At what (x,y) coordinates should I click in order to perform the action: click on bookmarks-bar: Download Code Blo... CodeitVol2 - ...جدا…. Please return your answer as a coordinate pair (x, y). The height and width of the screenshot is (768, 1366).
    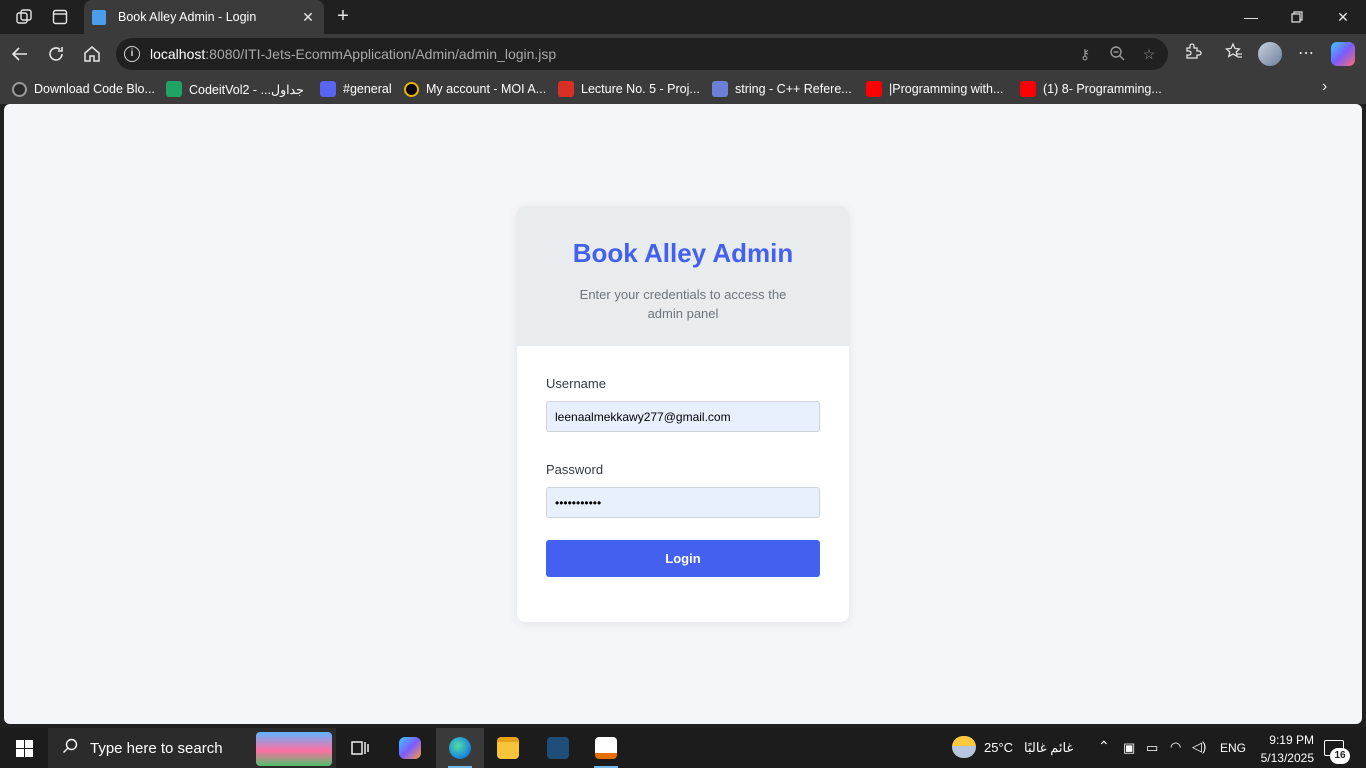
    Looking at the image, I should click on (683, 89).